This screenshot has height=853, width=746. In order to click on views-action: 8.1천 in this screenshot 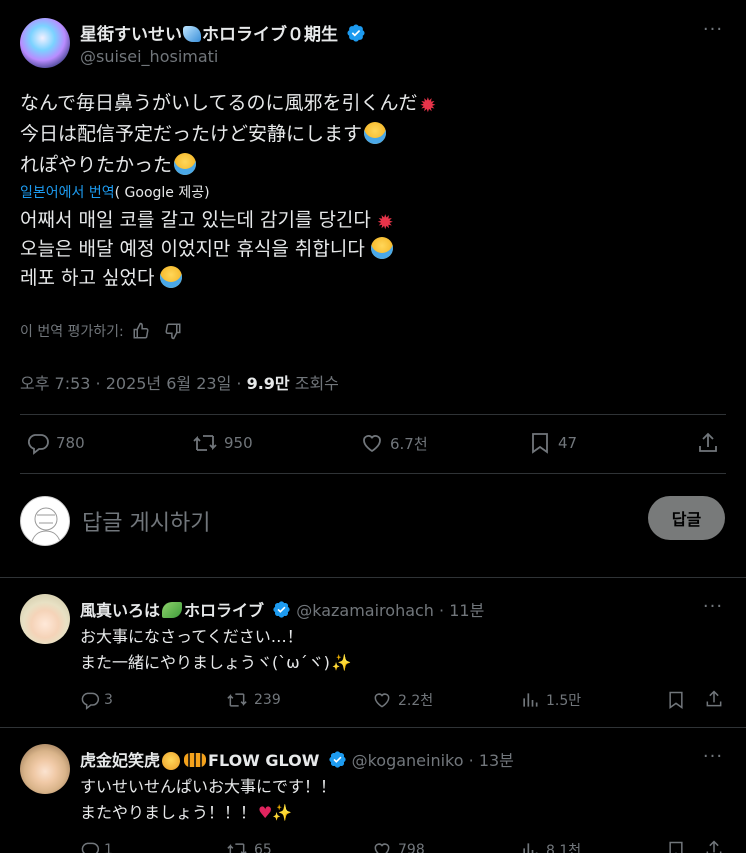, I will do `click(550, 846)`.